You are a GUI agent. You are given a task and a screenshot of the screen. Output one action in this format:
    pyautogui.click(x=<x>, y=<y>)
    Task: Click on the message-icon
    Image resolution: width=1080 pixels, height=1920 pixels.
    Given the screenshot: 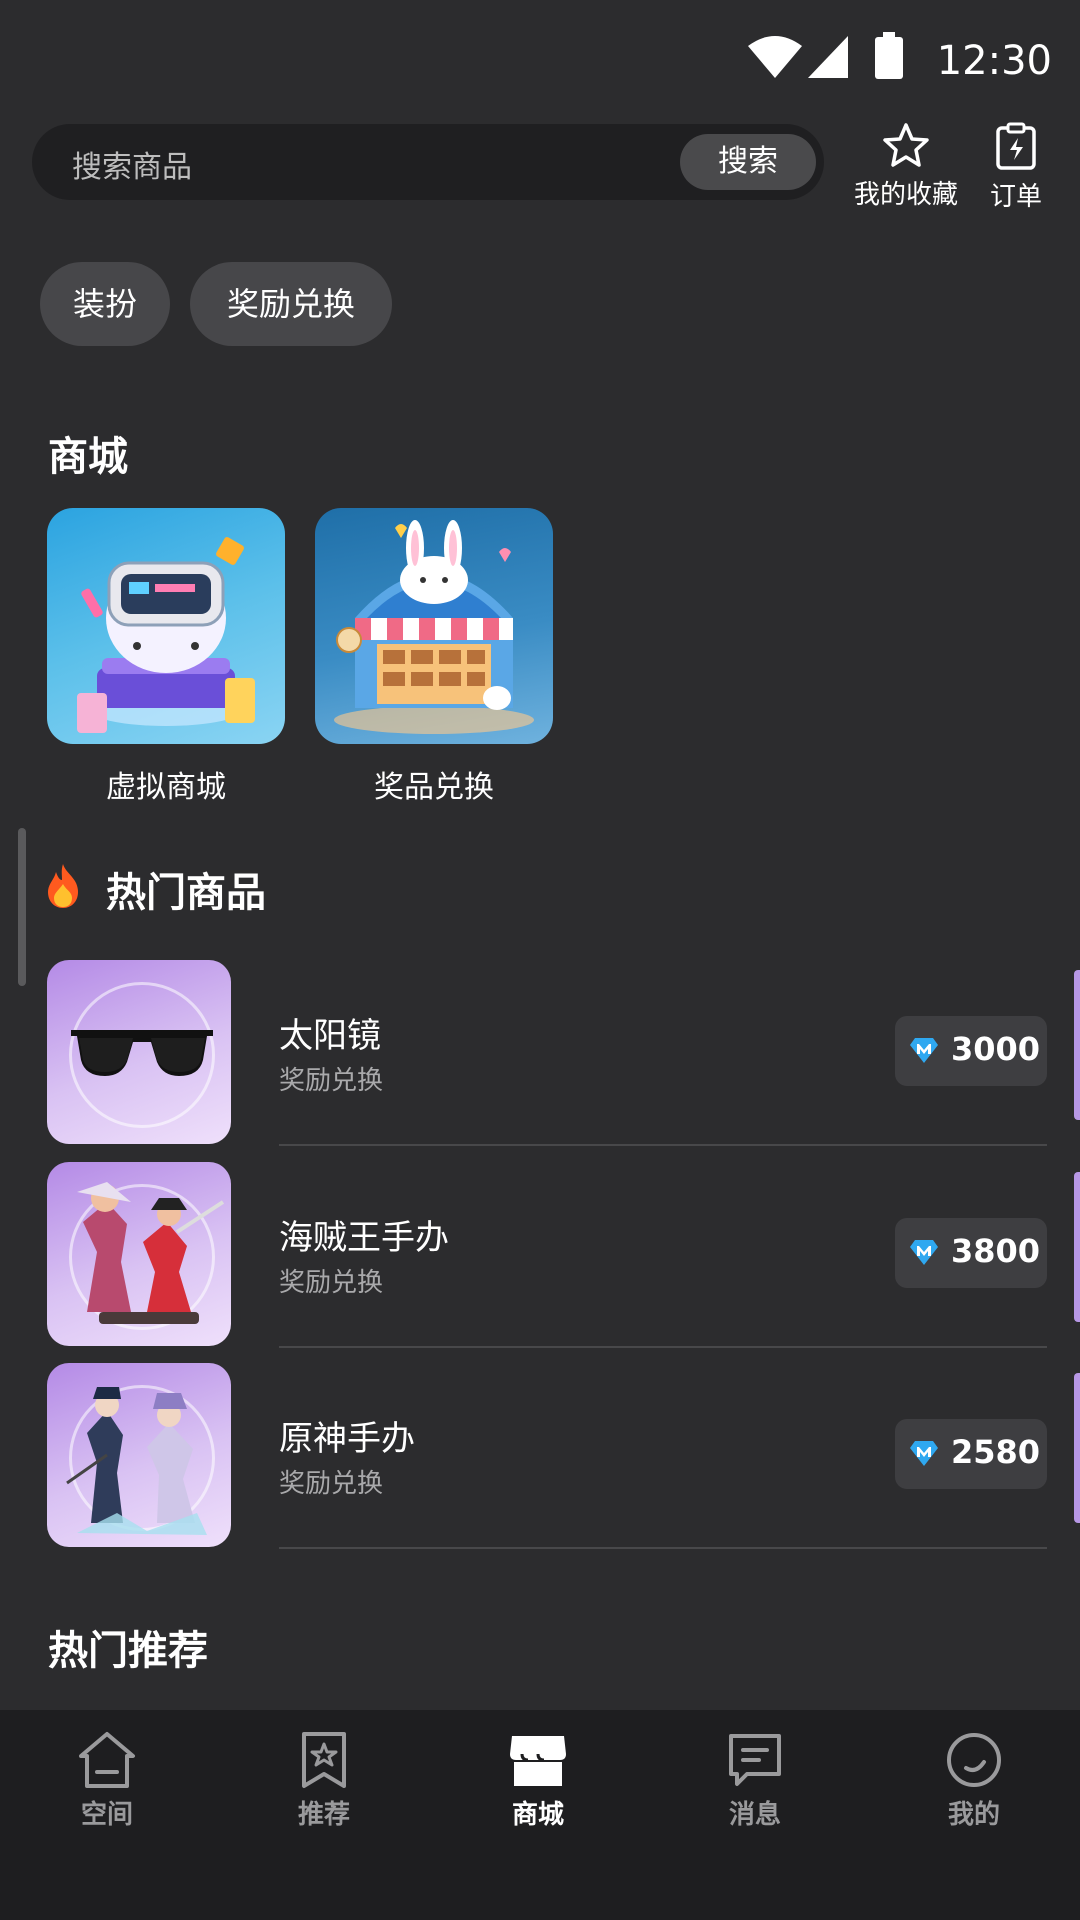 What is the action you would take?
    pyautogui.click(x=755, y=1760)
    